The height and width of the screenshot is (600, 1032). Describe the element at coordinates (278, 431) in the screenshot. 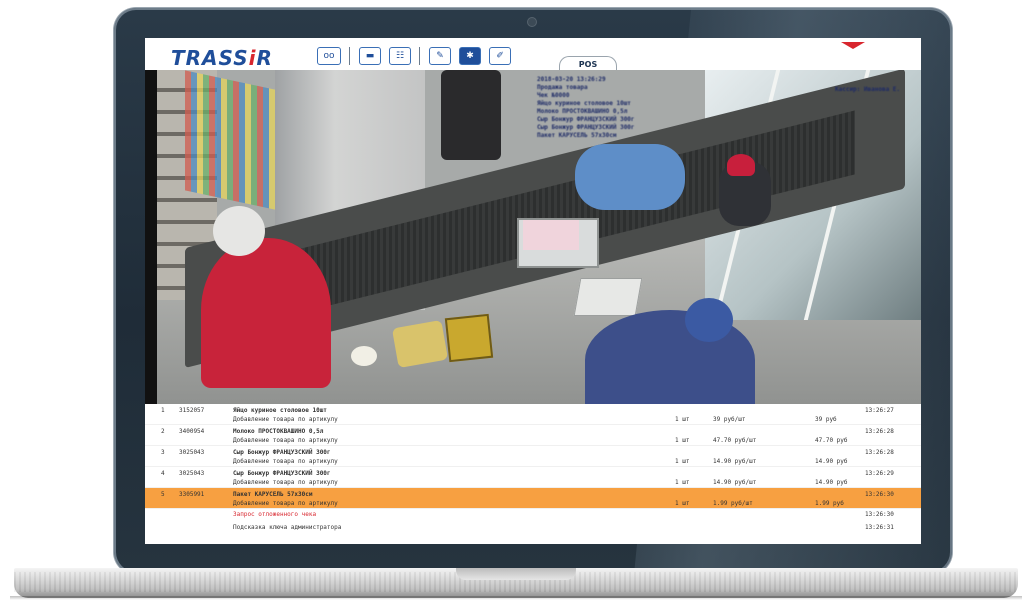

I see `row-item-name: Молоко ПРОСТОКВАШИНО 0,5л` at that location.